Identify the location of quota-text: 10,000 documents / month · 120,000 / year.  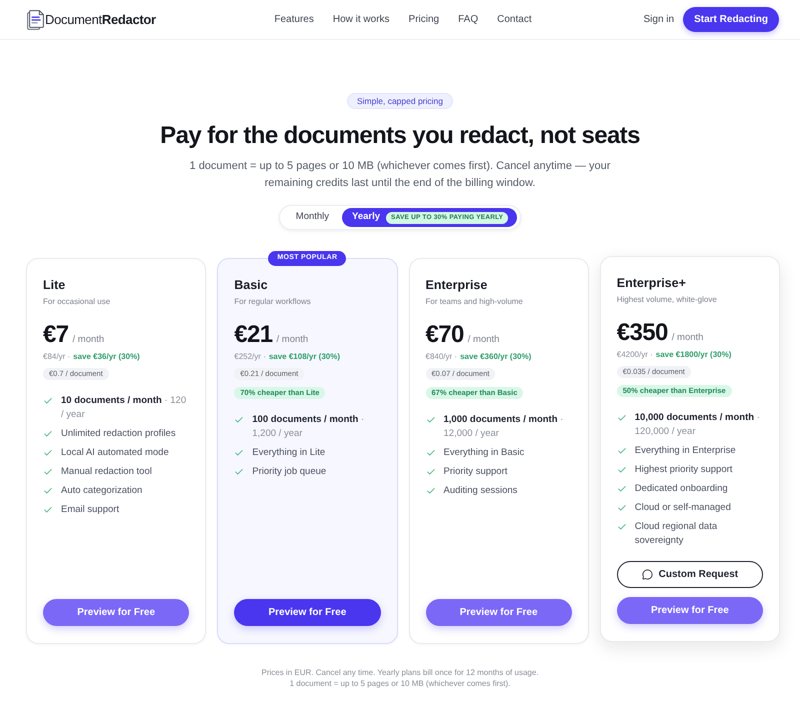
(697, 425).